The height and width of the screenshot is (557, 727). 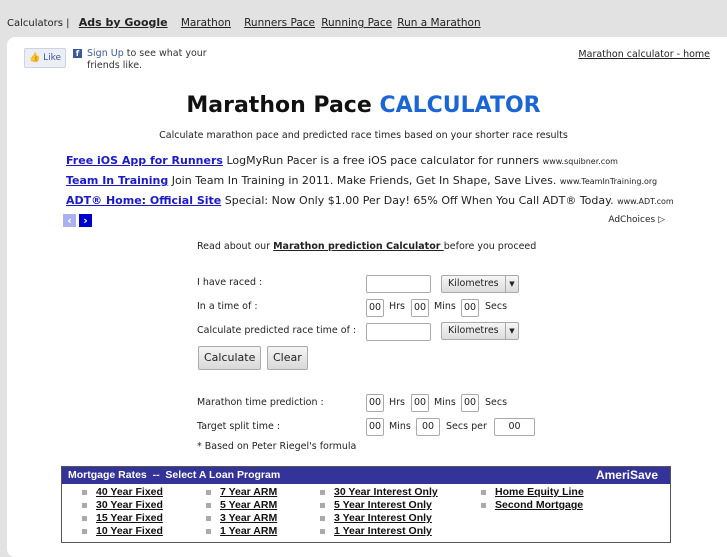 I want to click on nav-marathon: Marathon, so click(x=206, y=23).